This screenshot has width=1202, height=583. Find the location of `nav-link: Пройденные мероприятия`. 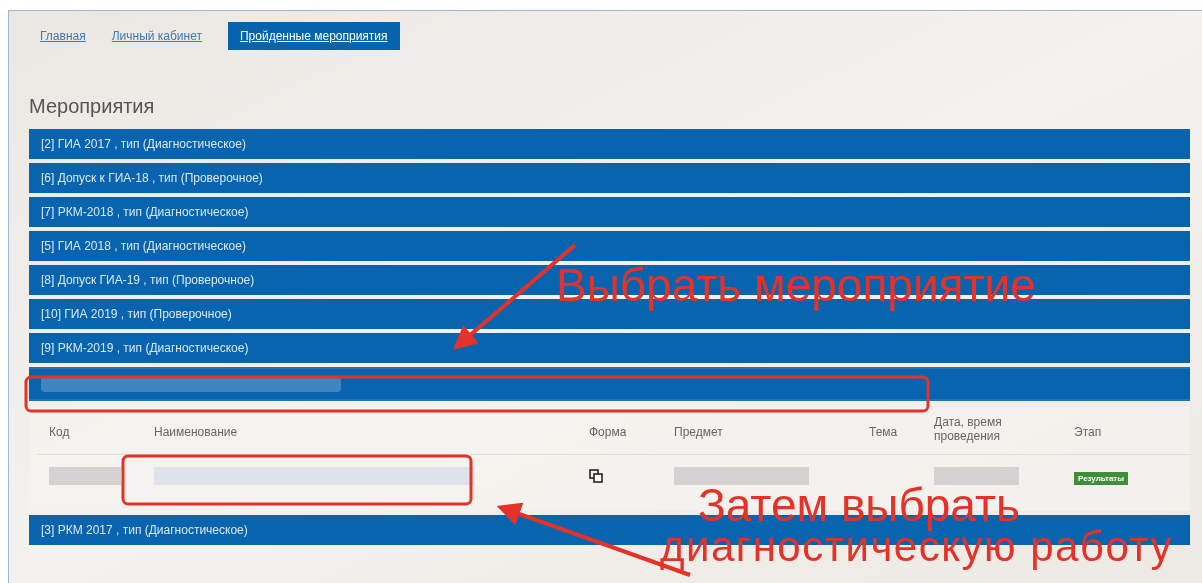

nav-link: Пройденные мероприятия is located at coordinates (313, 36).